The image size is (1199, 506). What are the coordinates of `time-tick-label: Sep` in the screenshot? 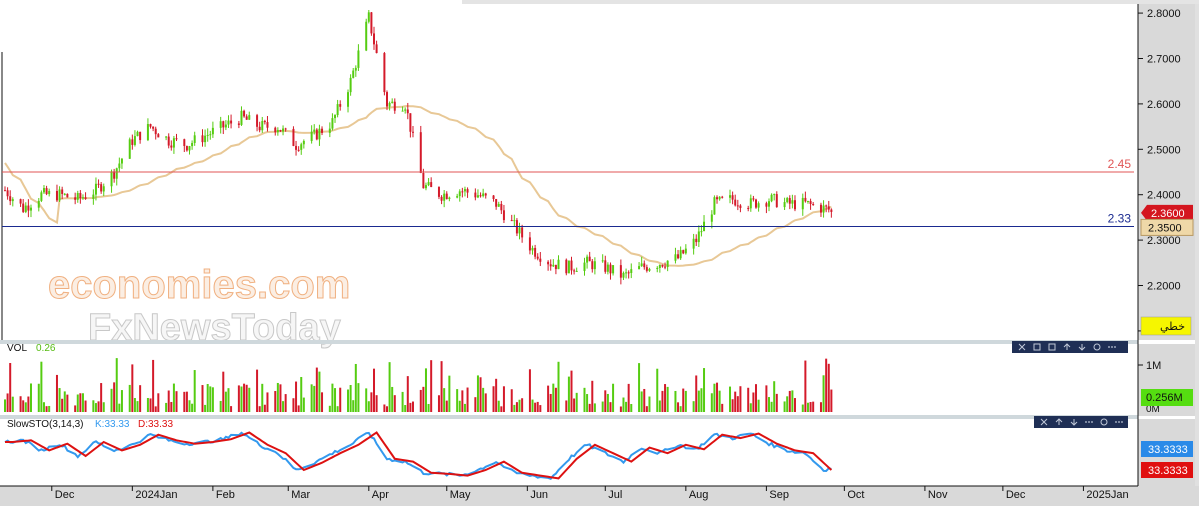 It's located at (779, 495).